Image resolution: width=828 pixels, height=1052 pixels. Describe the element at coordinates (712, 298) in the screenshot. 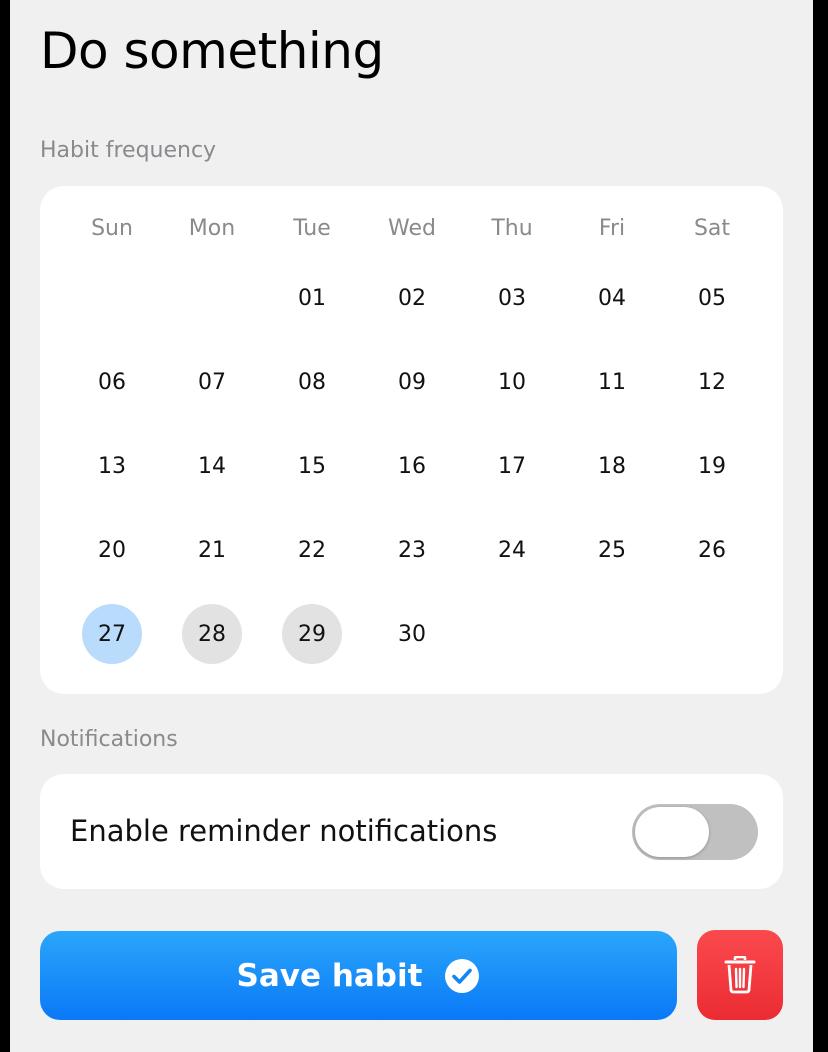

I see `calendar-day-05: 05` at that location.